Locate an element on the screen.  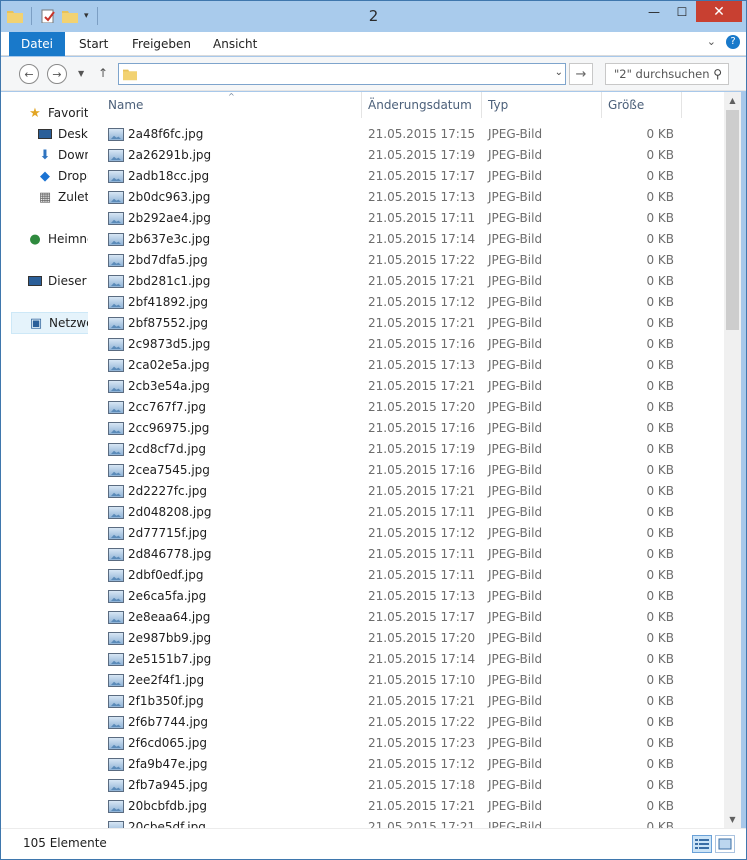
nav-downloads: ⬇ Downloads is located at coordinates (62, 155).